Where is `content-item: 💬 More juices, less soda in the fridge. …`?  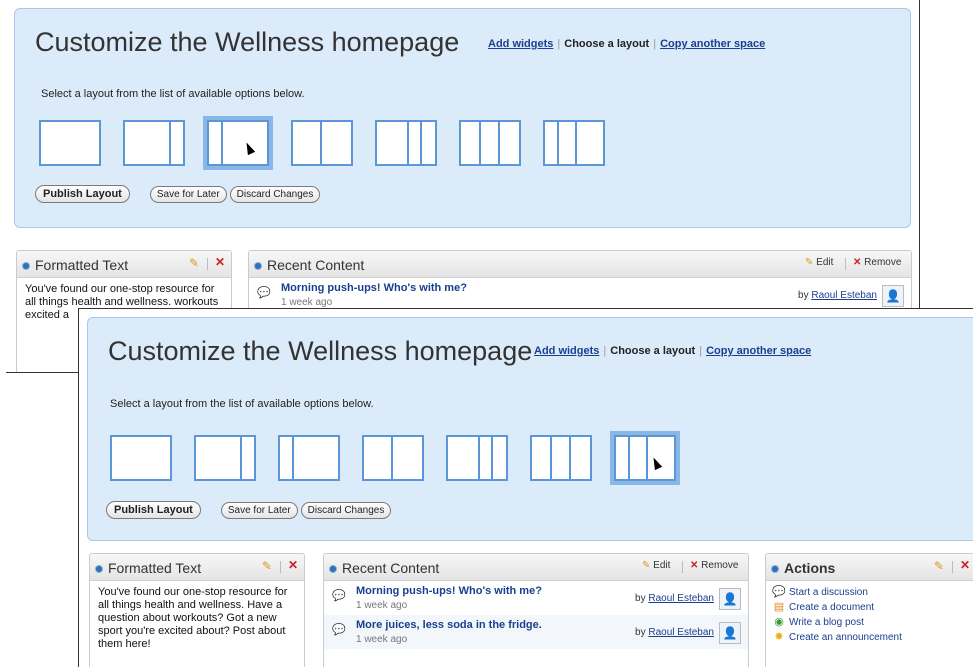 content-item: 💬 More juices, less soda in the fridge. … is located at coordinates (536, 632).